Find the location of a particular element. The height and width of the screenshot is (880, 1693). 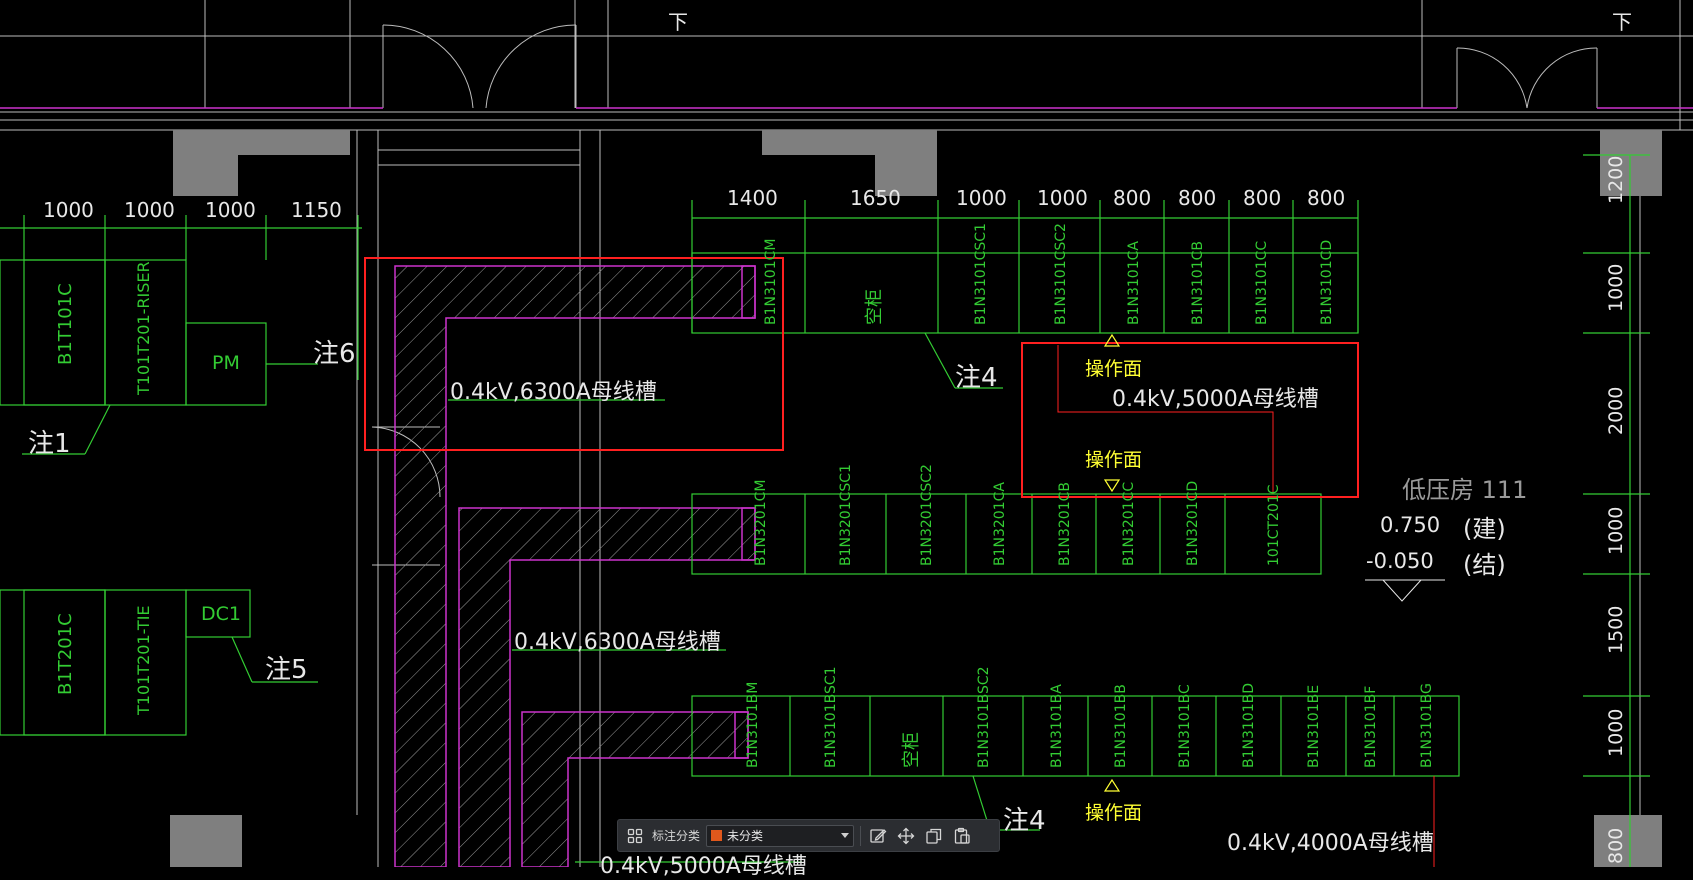

busbar-label-5000-bottom: 0.4kV,5000A母线槽 is located at coordinates (703, 866).